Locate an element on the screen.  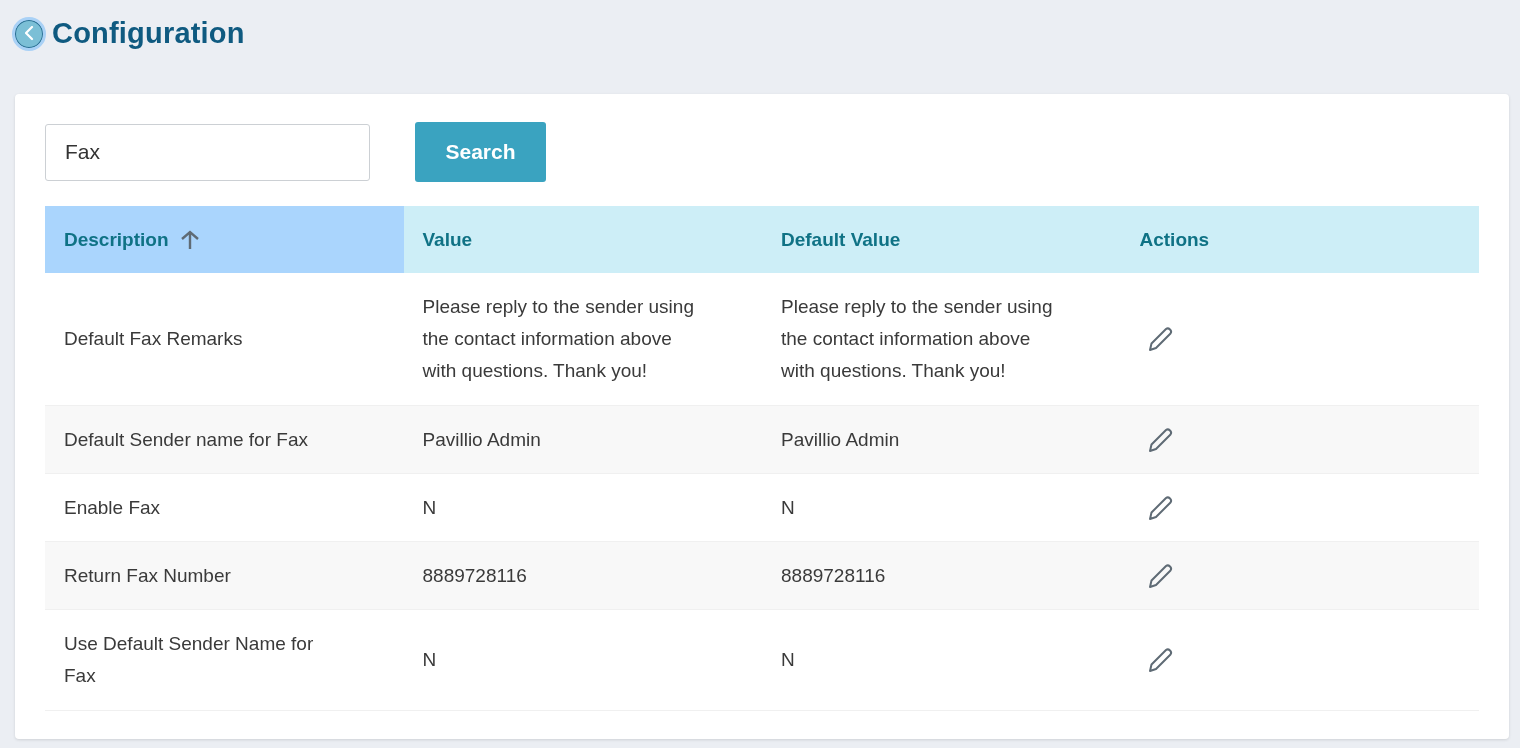
search-field: Fax is located at coordinates (207, 152).